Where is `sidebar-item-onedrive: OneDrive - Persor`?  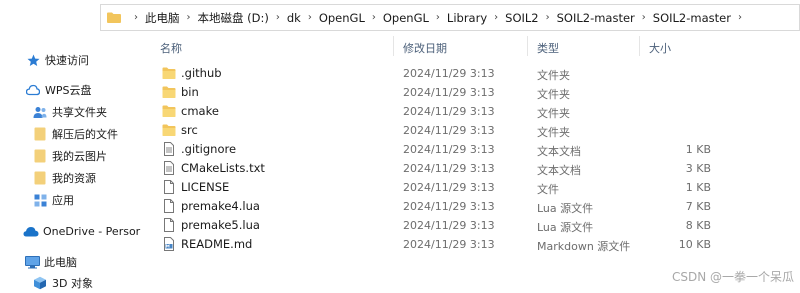 sidebar-item-onedrive: OneDrive - Persor is located at coordinates (75, 231).